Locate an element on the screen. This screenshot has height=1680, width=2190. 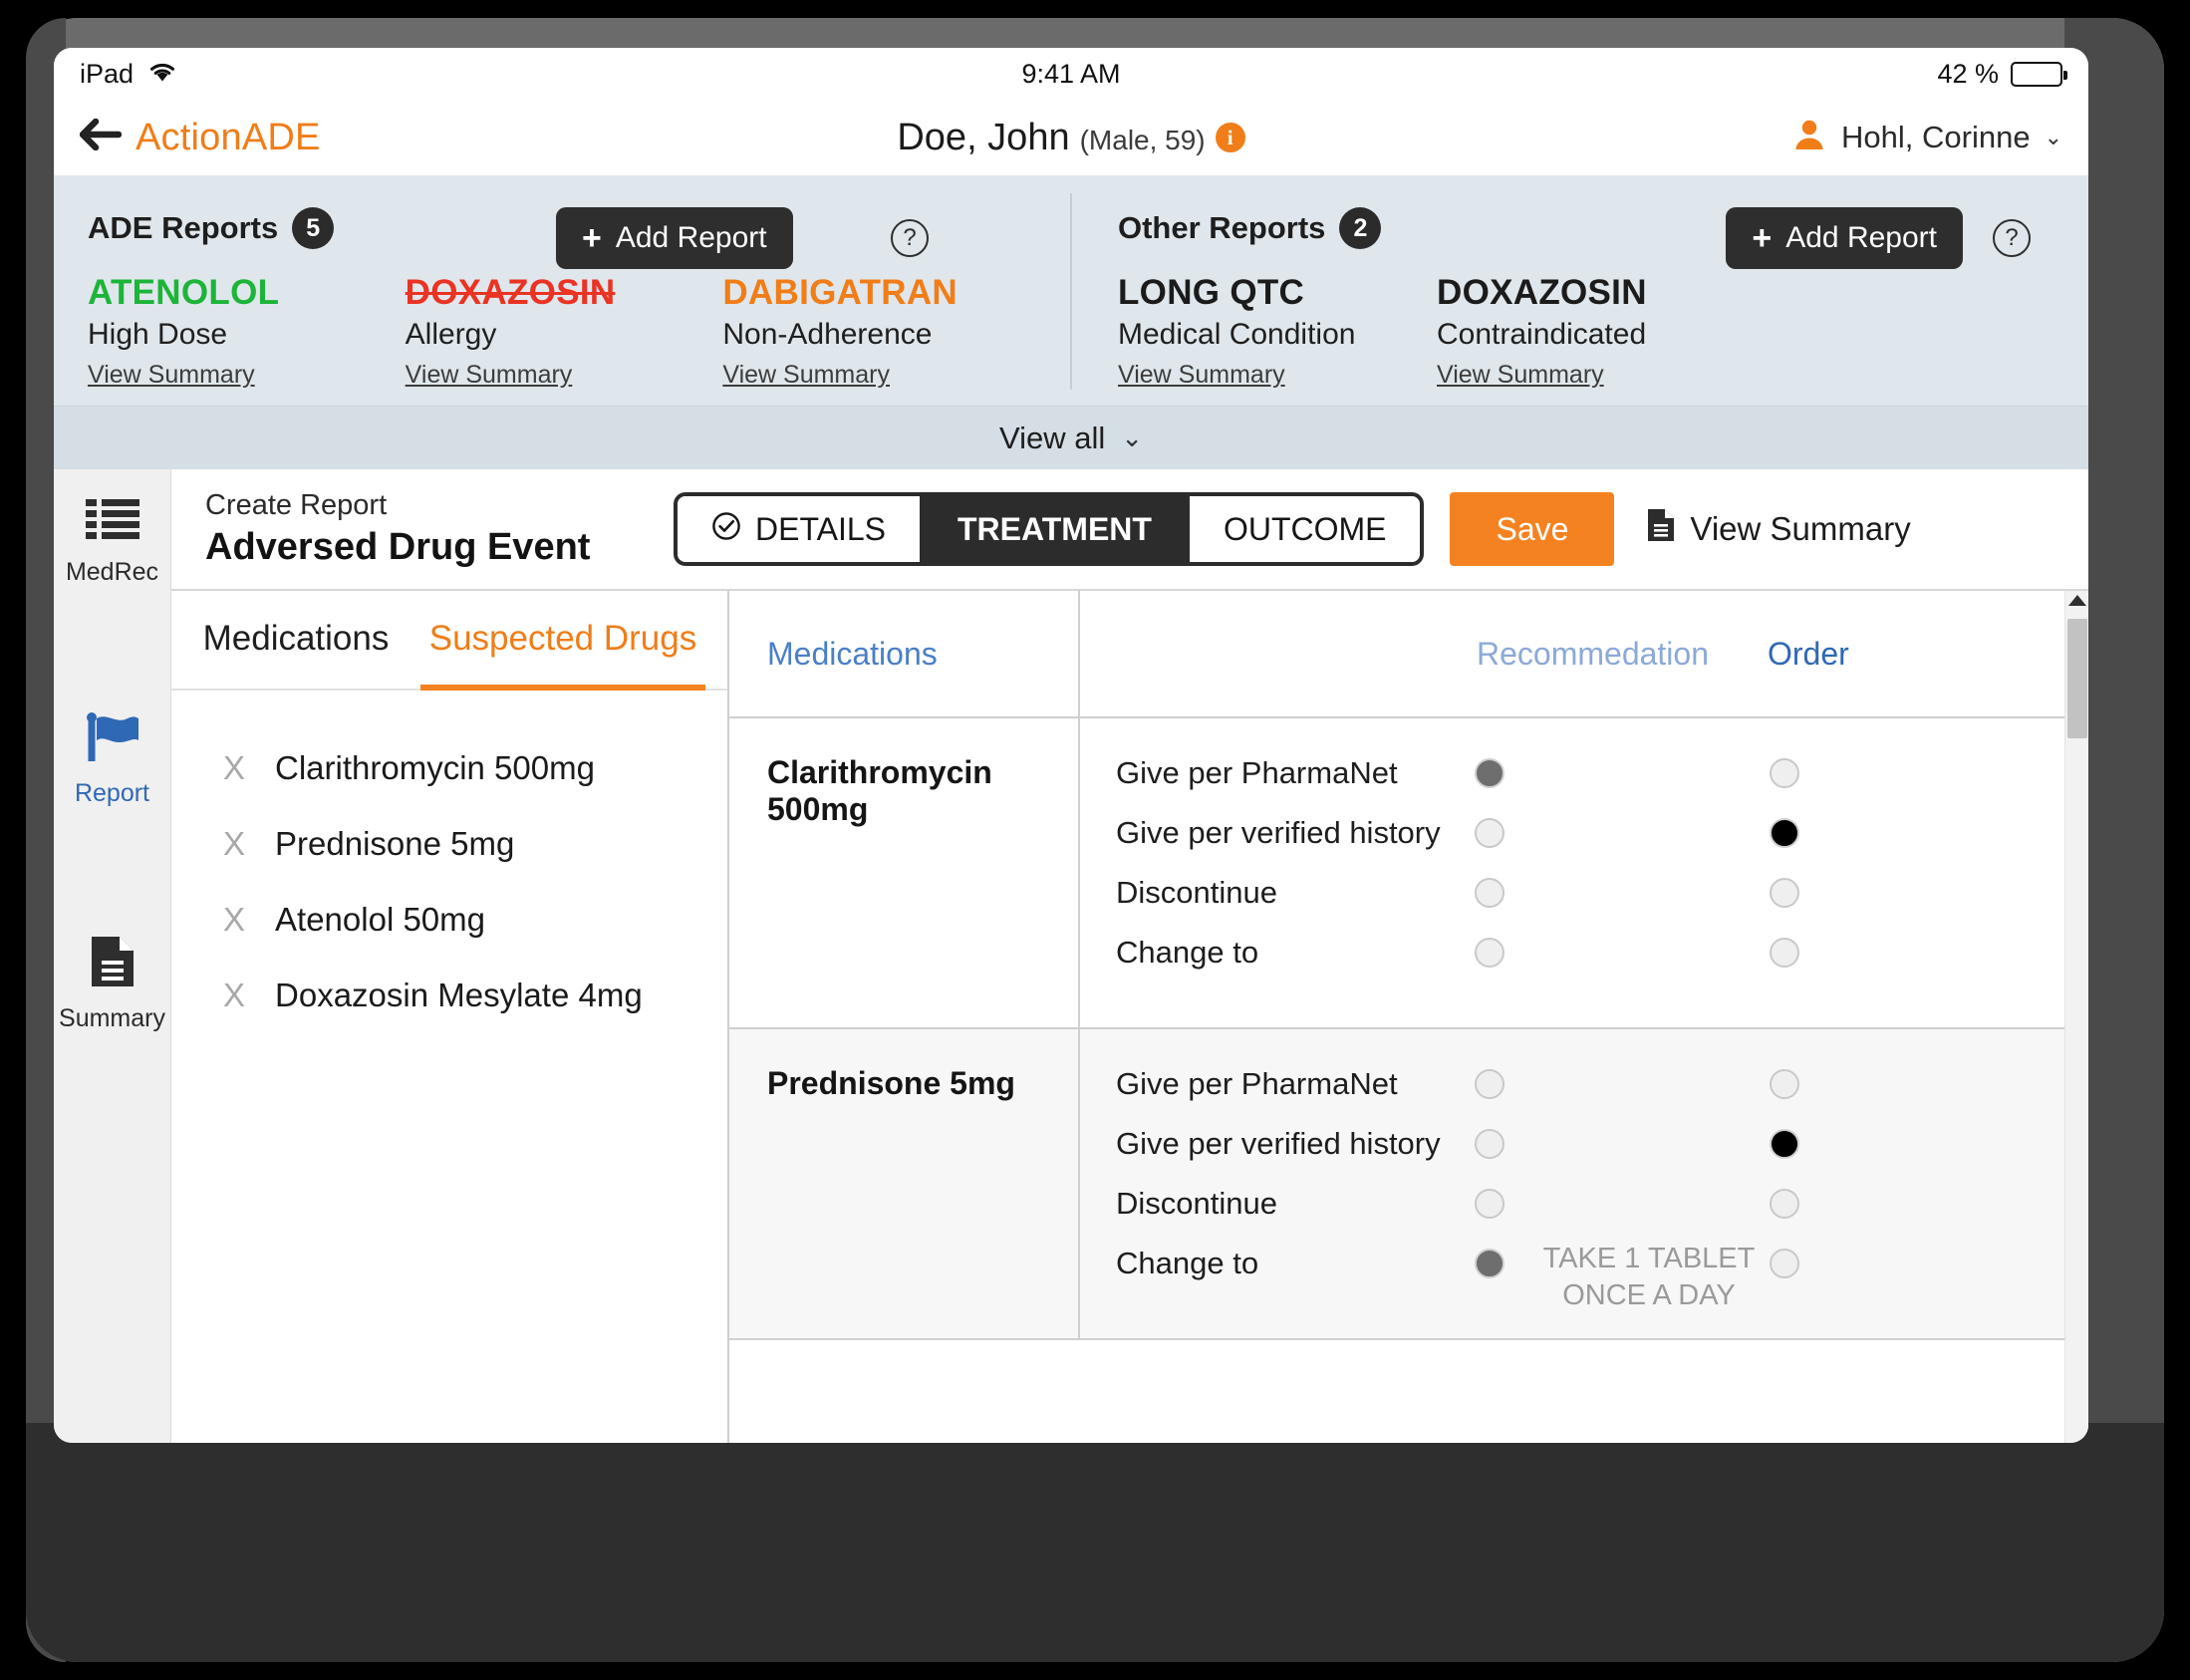
option-row: Discontinue is located at coordinates (1584, 1209).